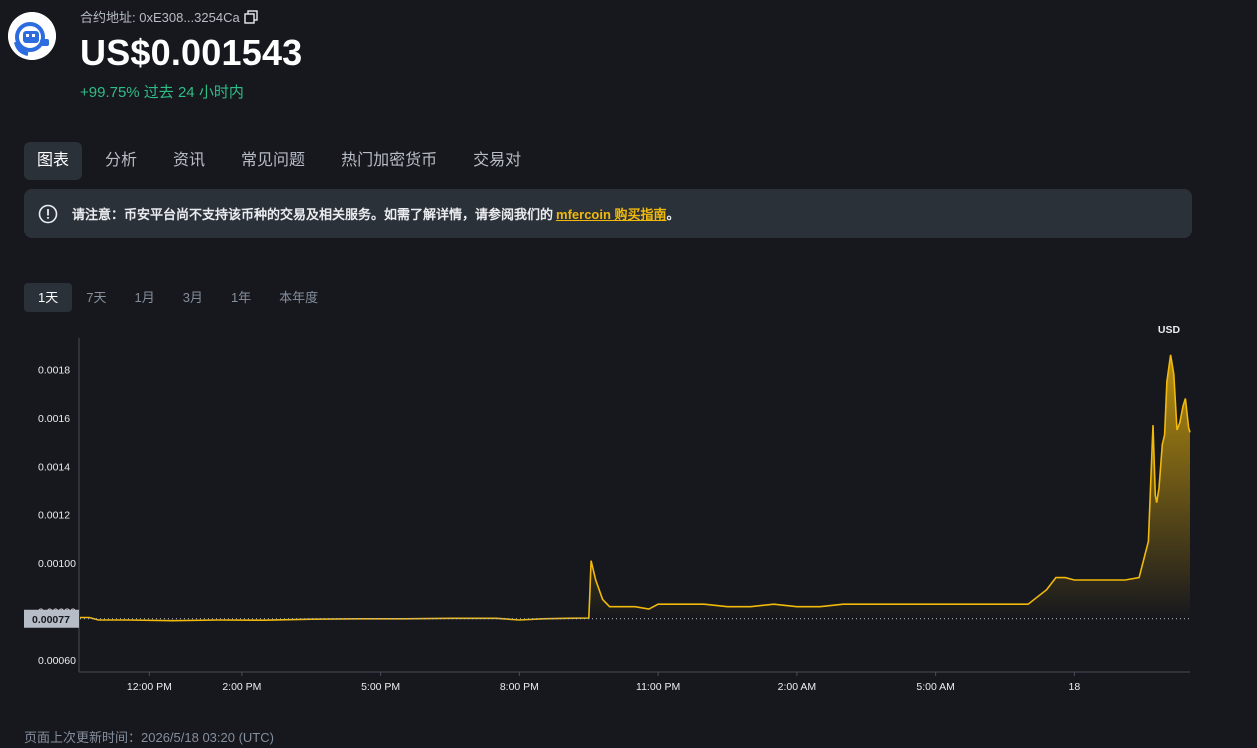 The height and width of the screenshot is (748, 1257). I want to click on notice-suffix: 。, so click(673, 214).